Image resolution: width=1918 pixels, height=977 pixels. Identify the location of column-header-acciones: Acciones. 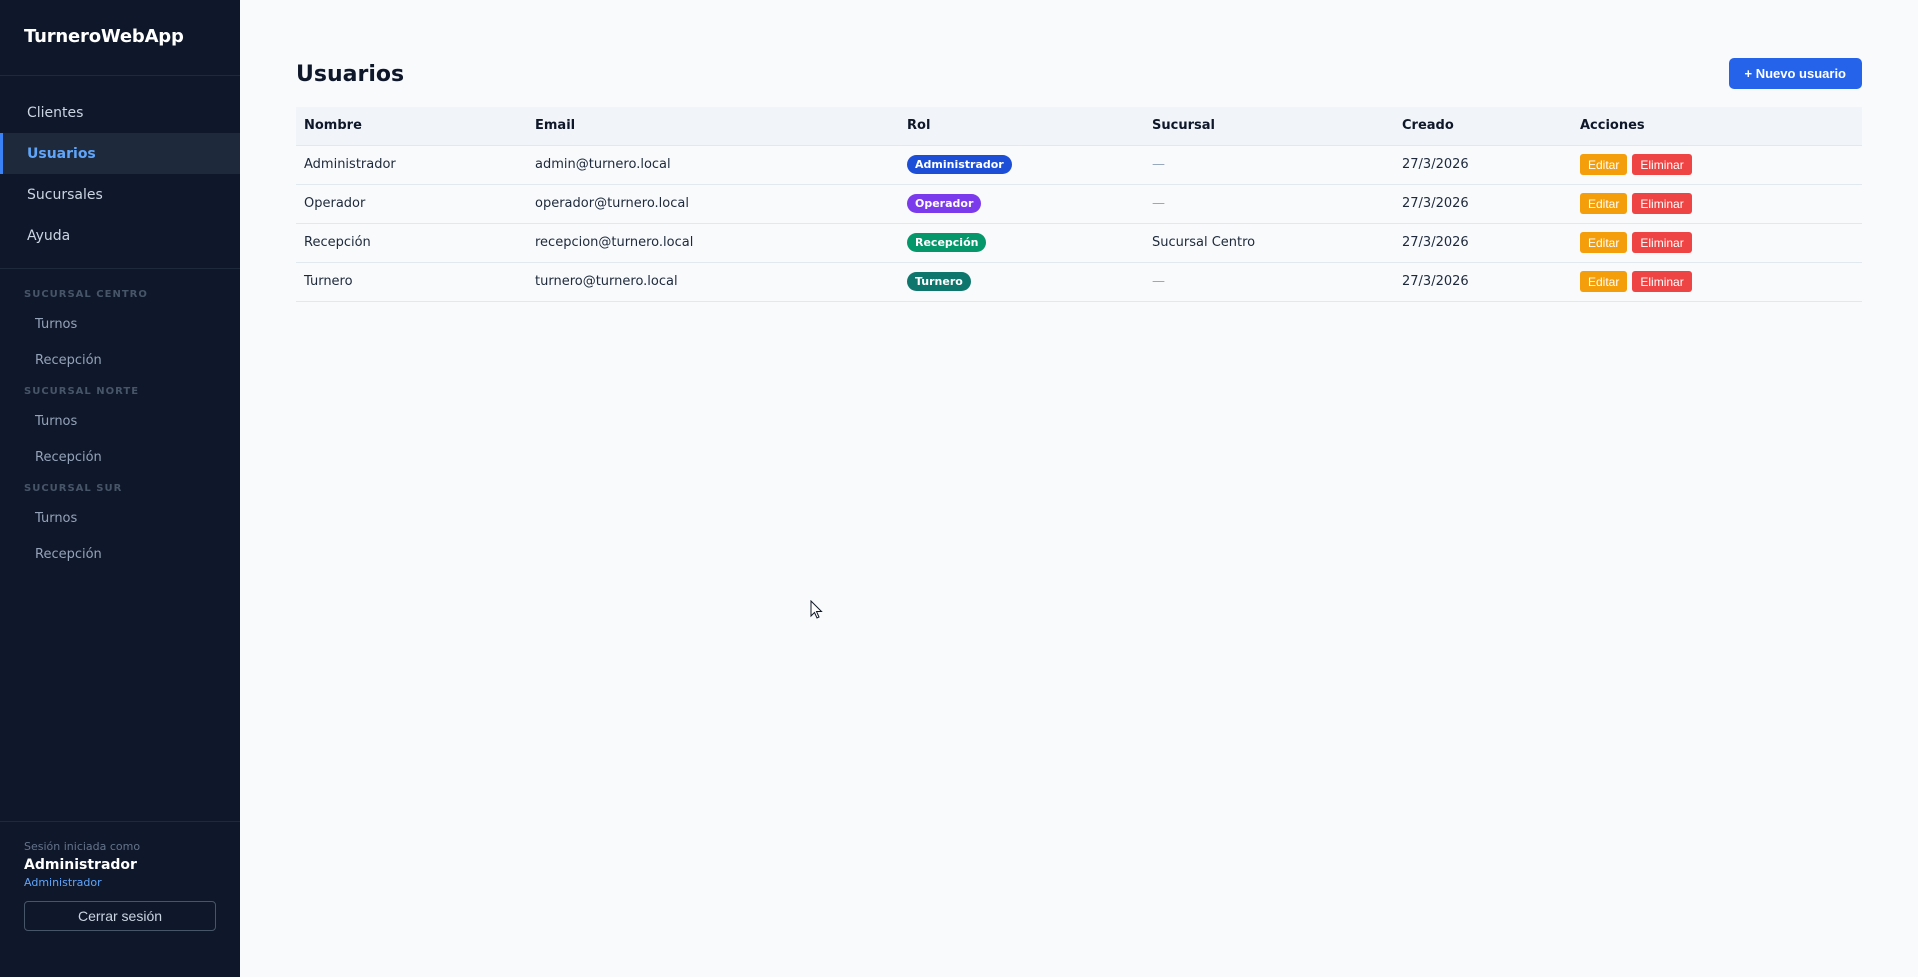
(1717, 126).